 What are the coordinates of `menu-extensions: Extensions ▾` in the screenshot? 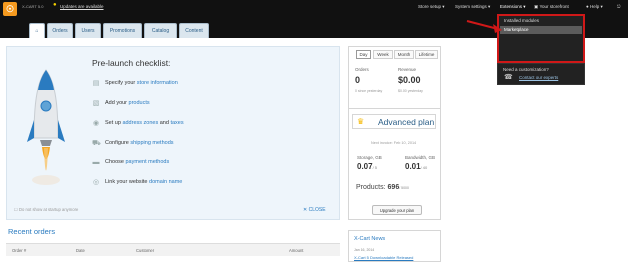 It's located at (513, 7).